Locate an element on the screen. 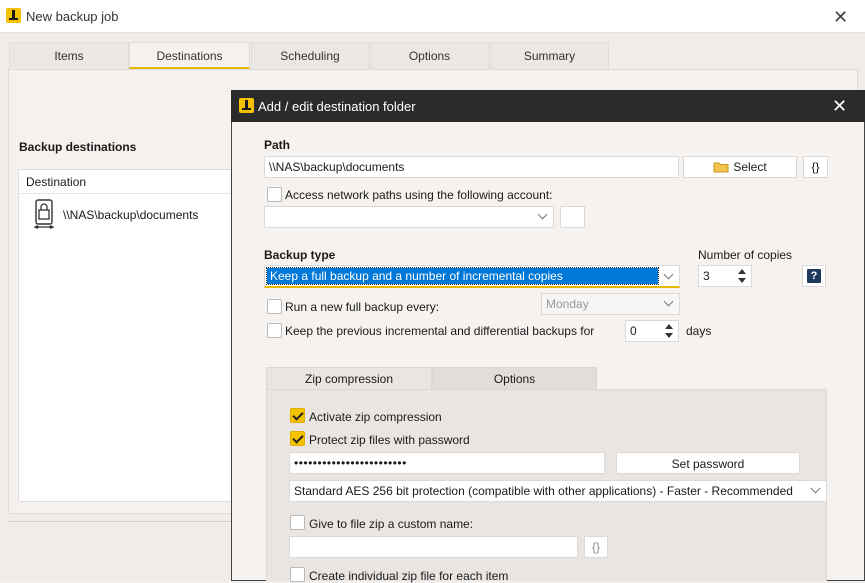 This screenshot has width=865, height=583. protect-zip-label: Protect zip files with password is located at coordinates (389, 440).